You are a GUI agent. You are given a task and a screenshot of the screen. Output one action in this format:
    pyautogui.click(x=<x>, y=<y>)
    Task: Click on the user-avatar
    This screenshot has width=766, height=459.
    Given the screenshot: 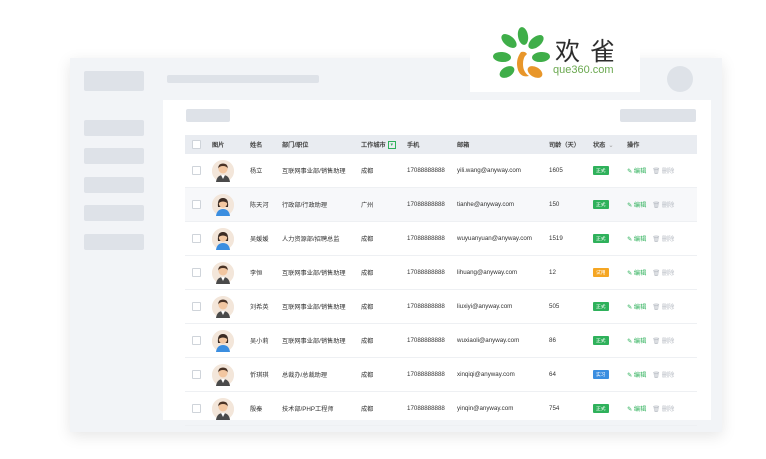 What is the action you would take?
    pyautogui.click(x=680, y=79)
    